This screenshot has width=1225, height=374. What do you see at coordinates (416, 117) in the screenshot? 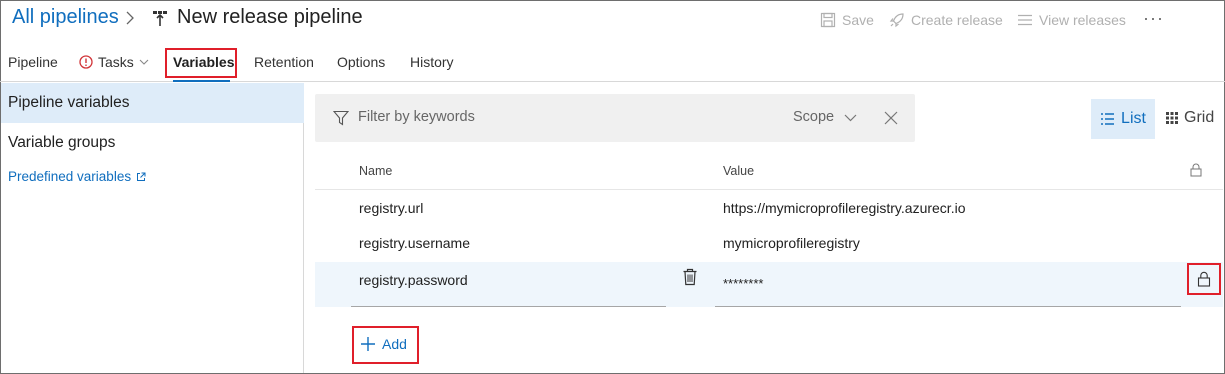
I see `filter-keywords-input: Filter by keywords` at bounding box center [416, 117].